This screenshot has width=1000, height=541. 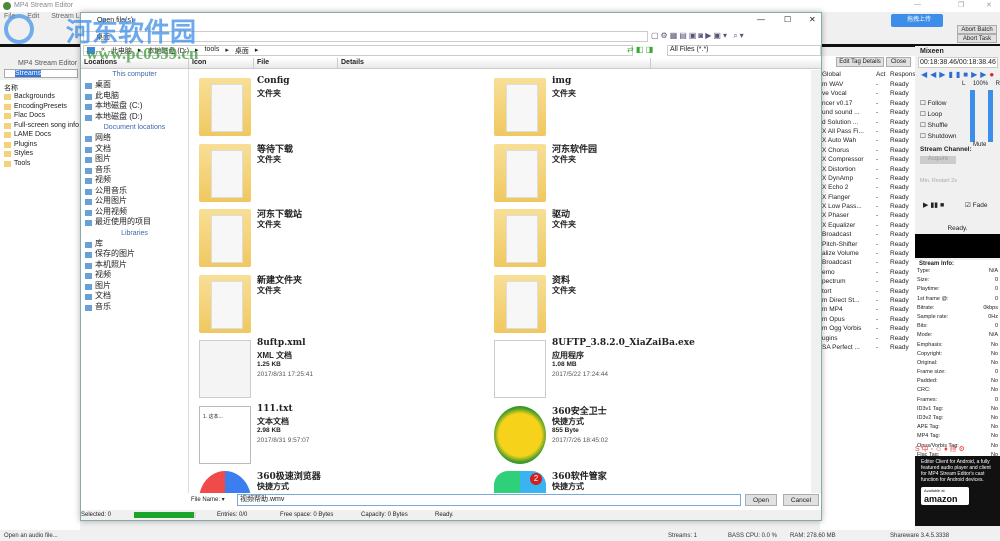 I want to click on file-item: 2 360软件管家 快捷方式, so click(x=631, y=481).